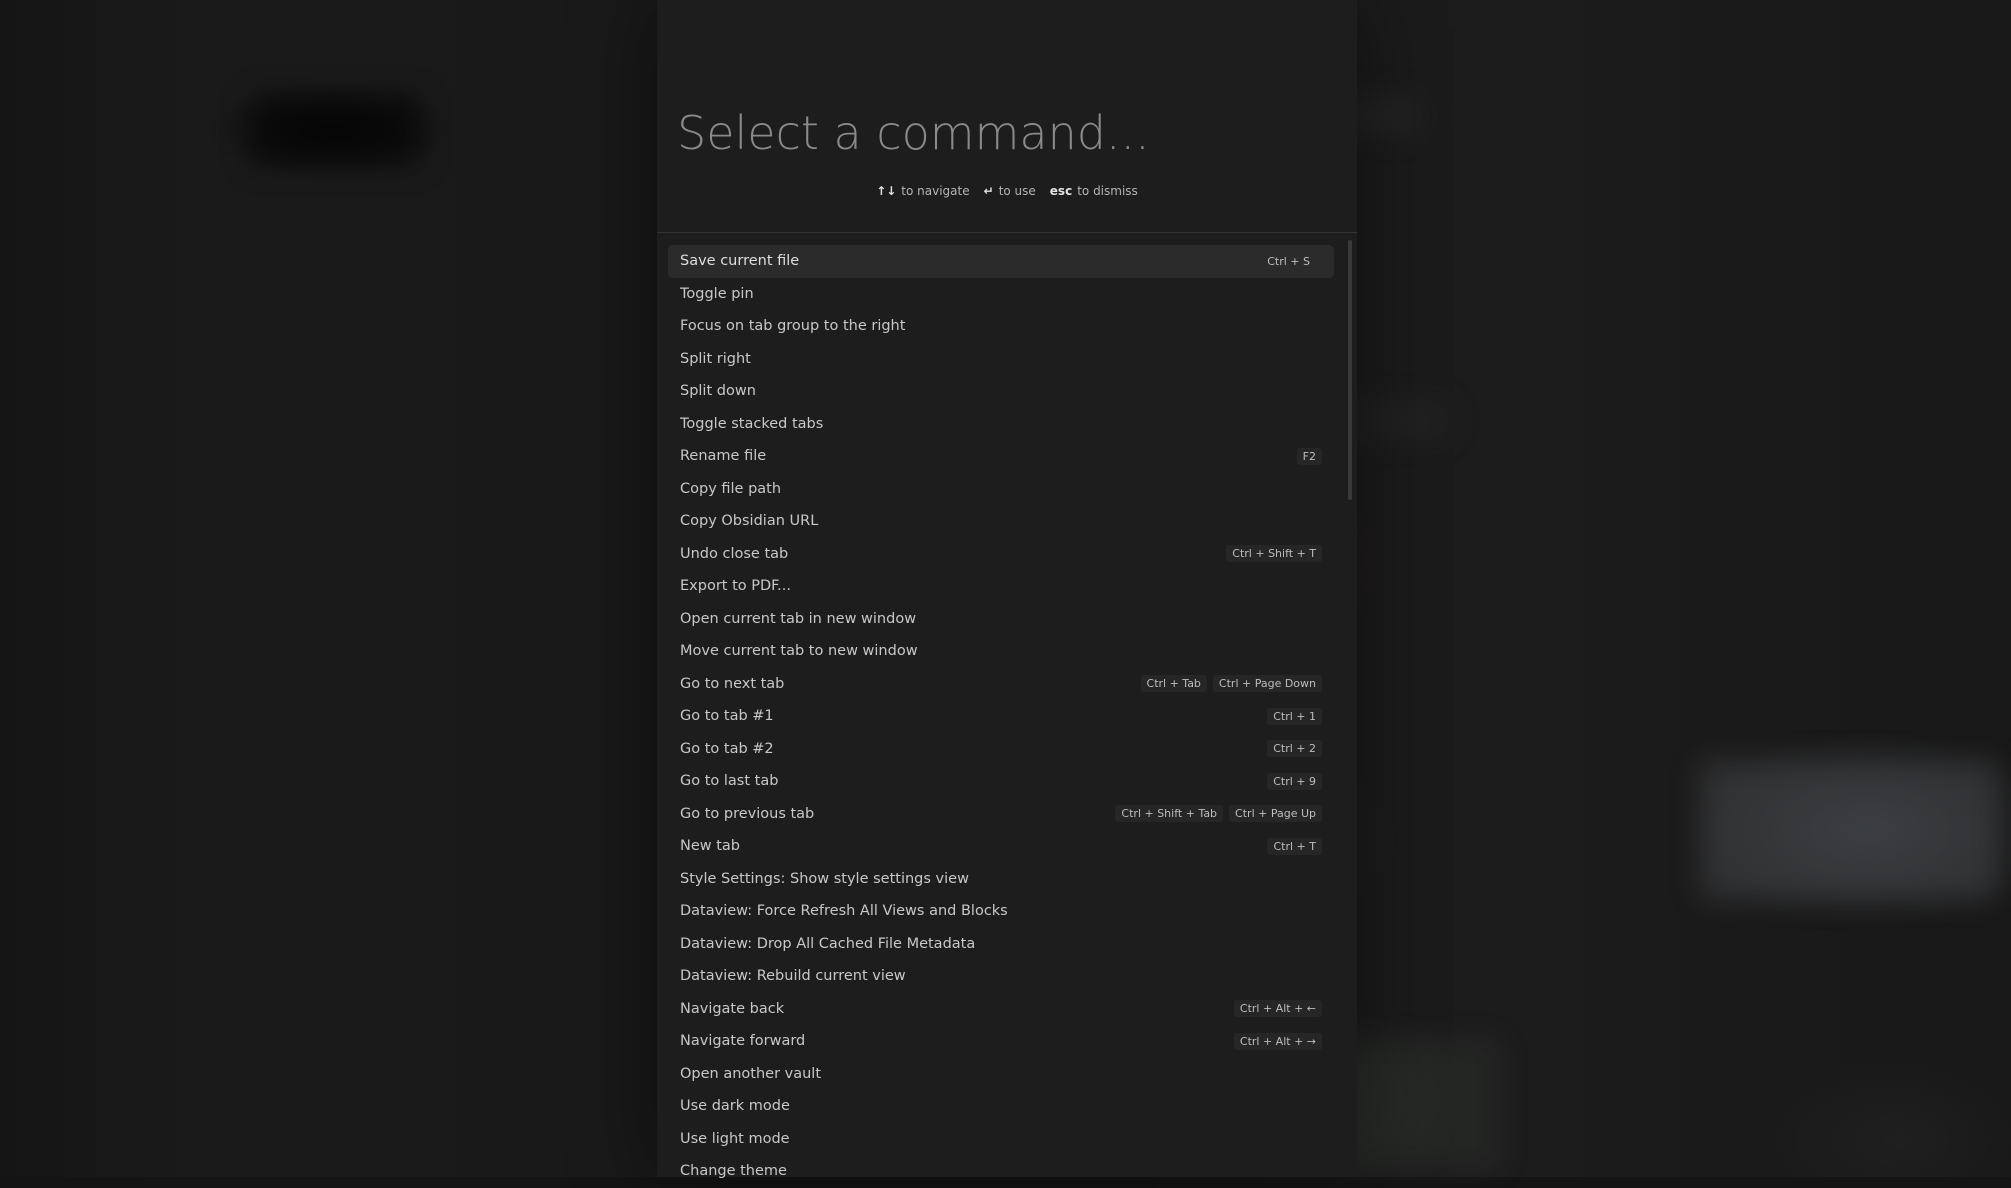 This screenshot has width=2011, height=1188. What do you see at coordinates (1001, 879) in the screenshot?
I see `command-item: Style Settings: Show style settings view` at bounding box center [1001, 879].